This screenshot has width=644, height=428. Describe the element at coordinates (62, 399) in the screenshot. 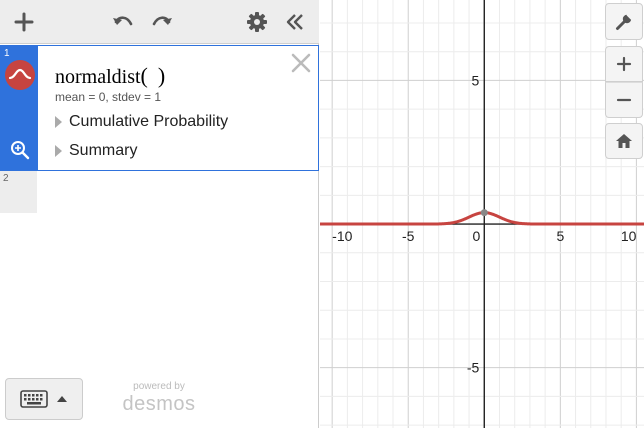

I see `caret-up-icon` at that location.